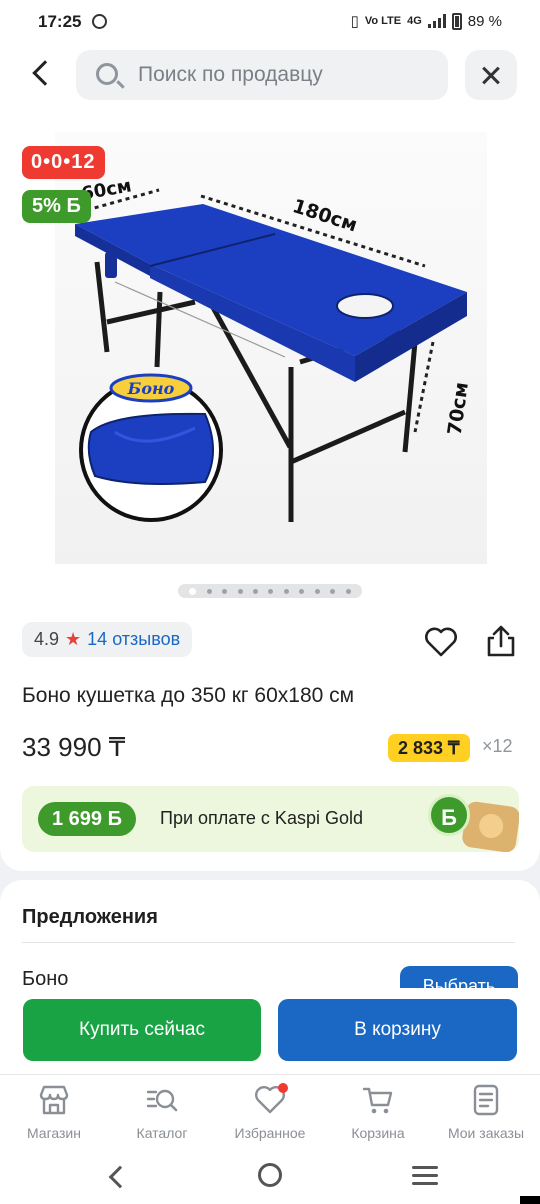  I want to click on nav-label-shop: Магазин, so click(53, 1133).